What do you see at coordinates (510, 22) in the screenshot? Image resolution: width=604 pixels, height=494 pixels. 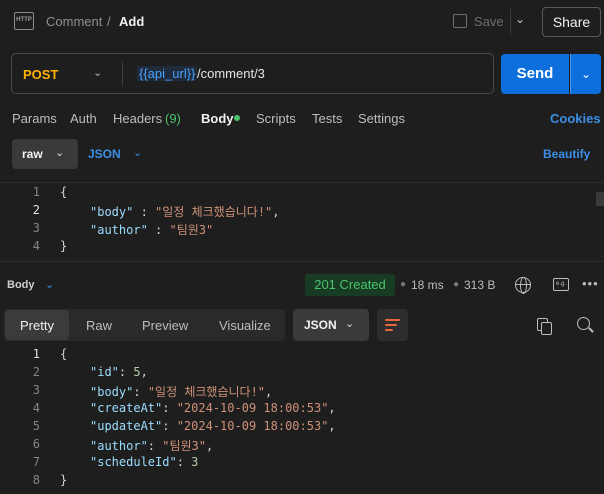 I see `save-divider` at bounding box center [510, 22].